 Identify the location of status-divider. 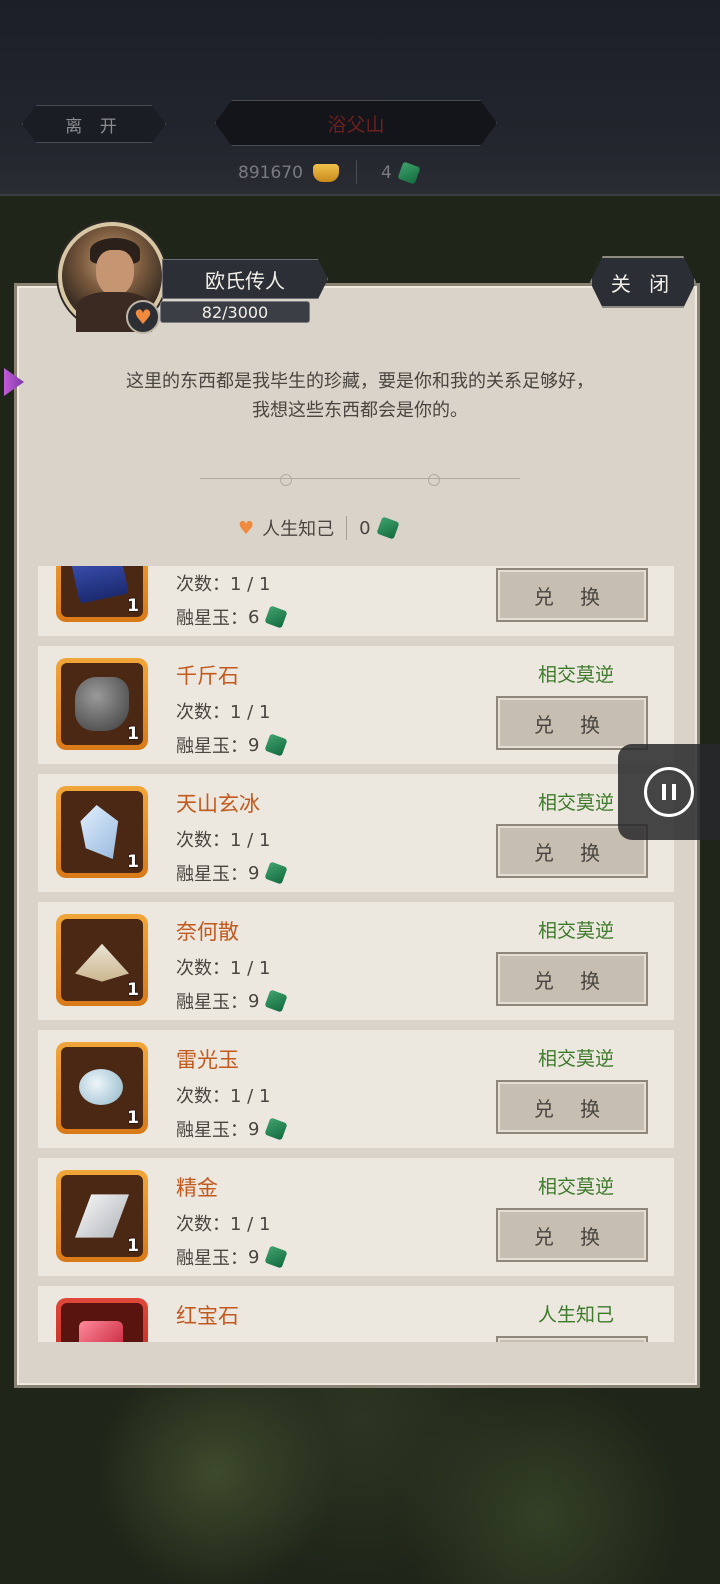
(347, 528).